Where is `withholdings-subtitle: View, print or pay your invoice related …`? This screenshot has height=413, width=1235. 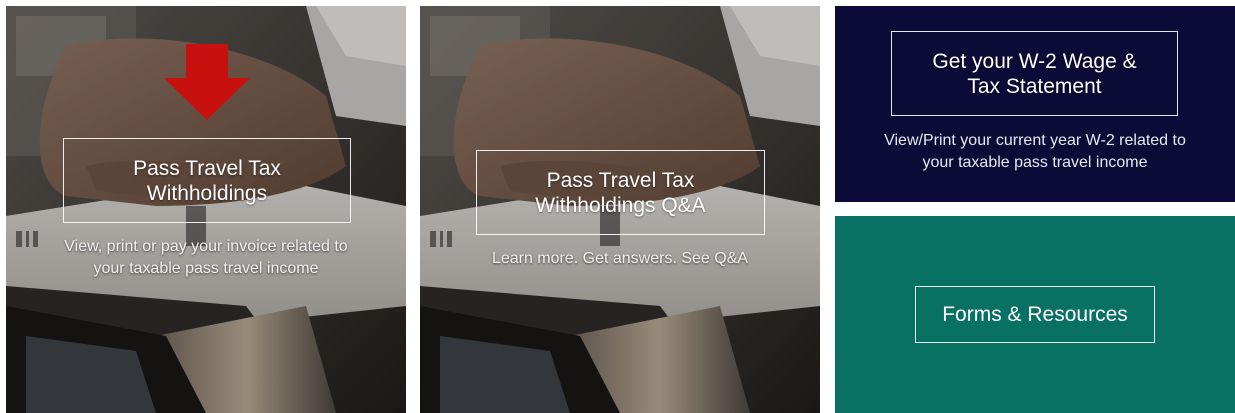
withholdings-subtitle: View, print or pay your invoice related … is located at coordinates (206, 257).